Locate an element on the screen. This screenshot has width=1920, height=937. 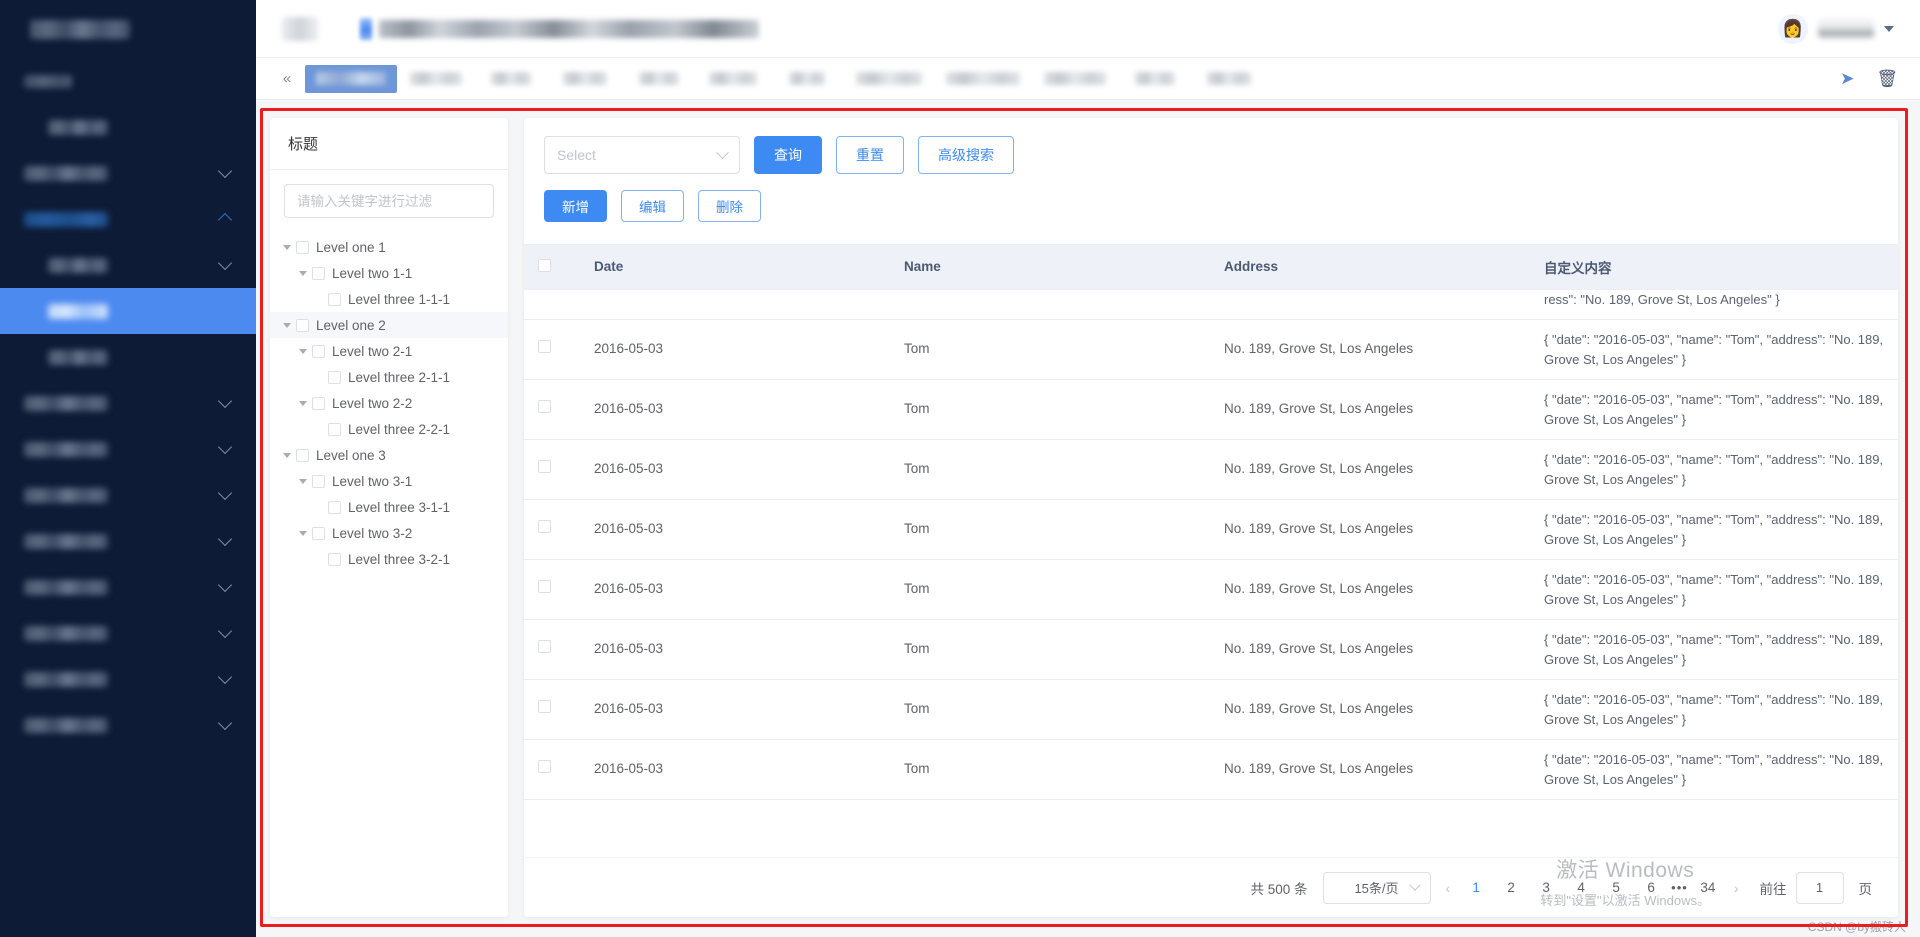
reset-button: 重置 is located at coordinates (870, 155).